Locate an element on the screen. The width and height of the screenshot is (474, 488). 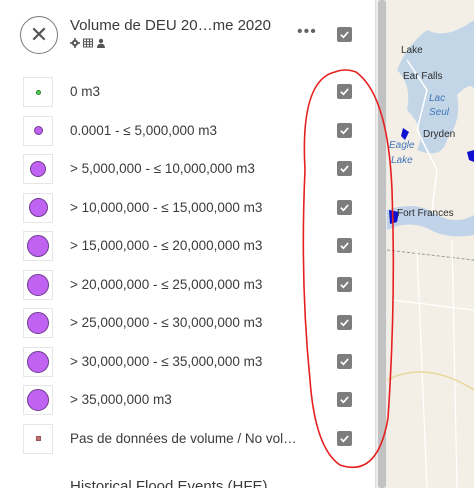
layer-tools is located at coordinates (88, 43).